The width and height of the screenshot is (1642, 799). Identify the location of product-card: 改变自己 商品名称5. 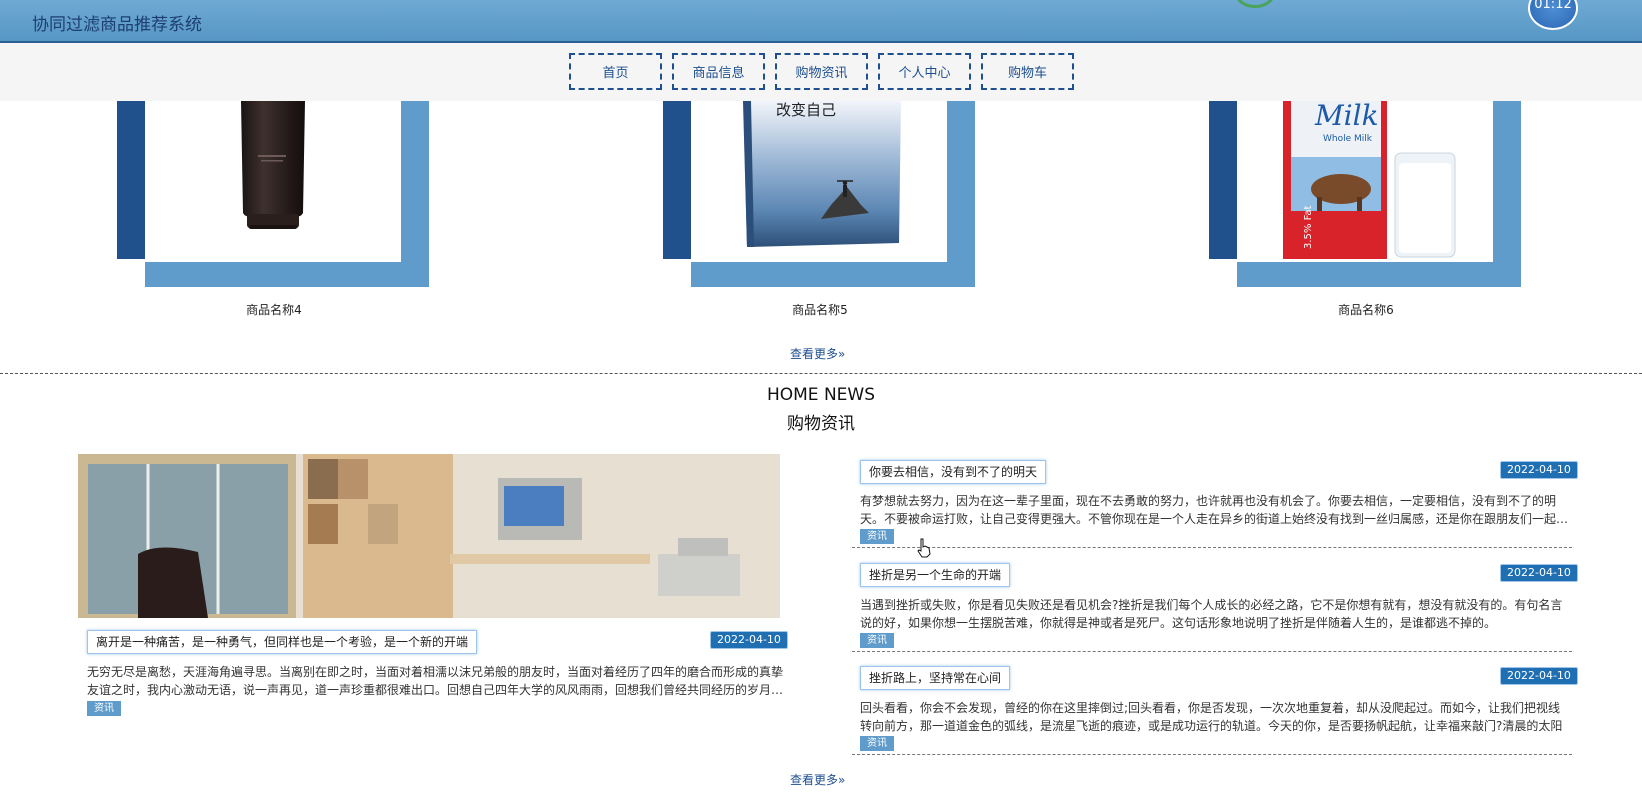
(819, 209).